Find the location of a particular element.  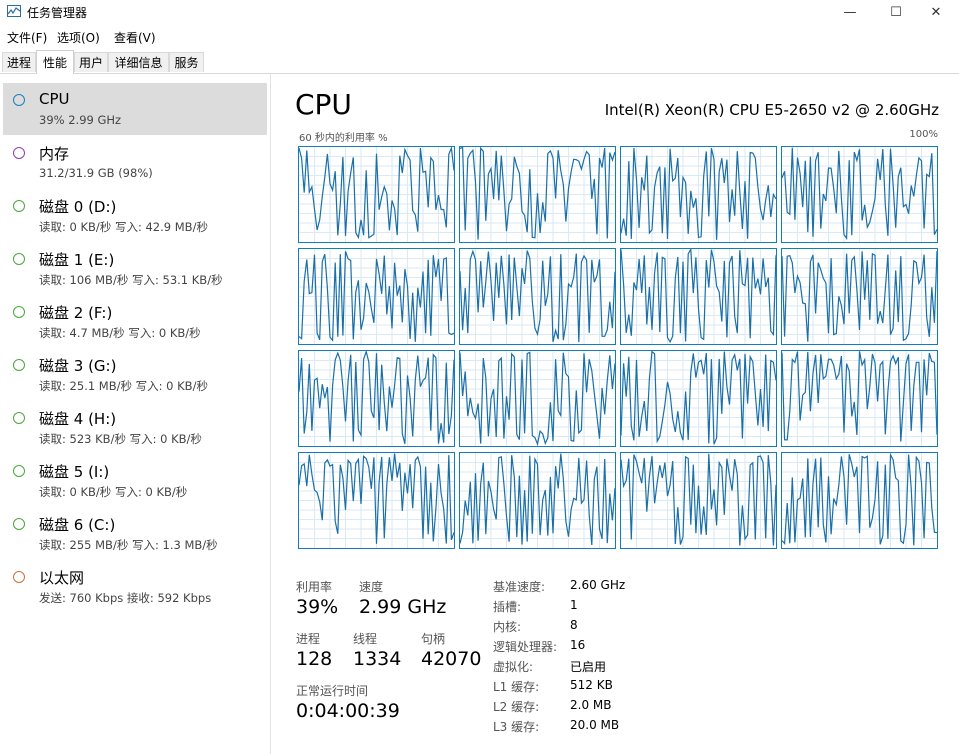

sidebar-item-detail: 读取: 523 KB/秒 写入: 0 KB/秒 is located at coordinates (120, 439).